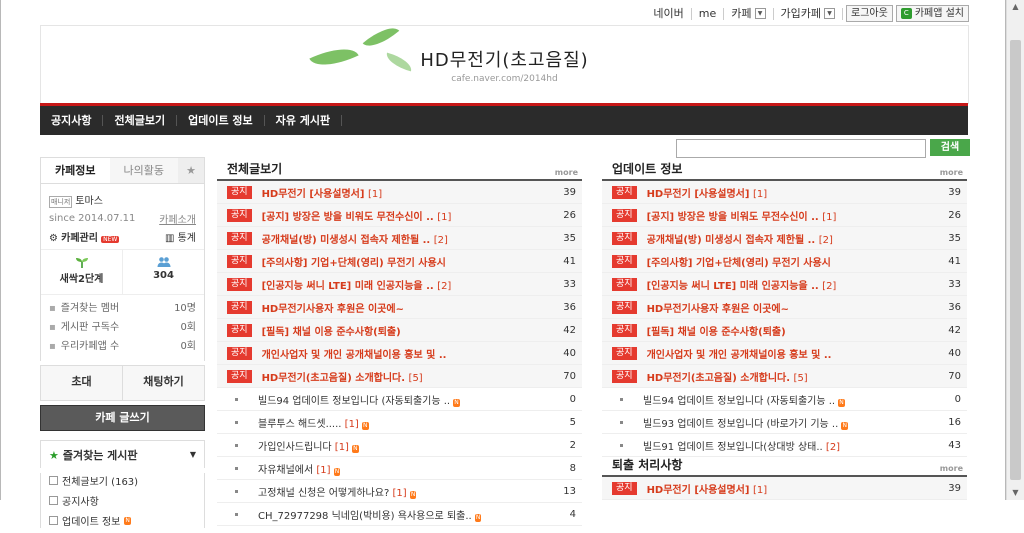 The width and height of the screenshot is (1024, 533). Describe the element at coordinates (122, 418) in the screenshot. I see `write-post-button: 카페 글쓰기` at that location.